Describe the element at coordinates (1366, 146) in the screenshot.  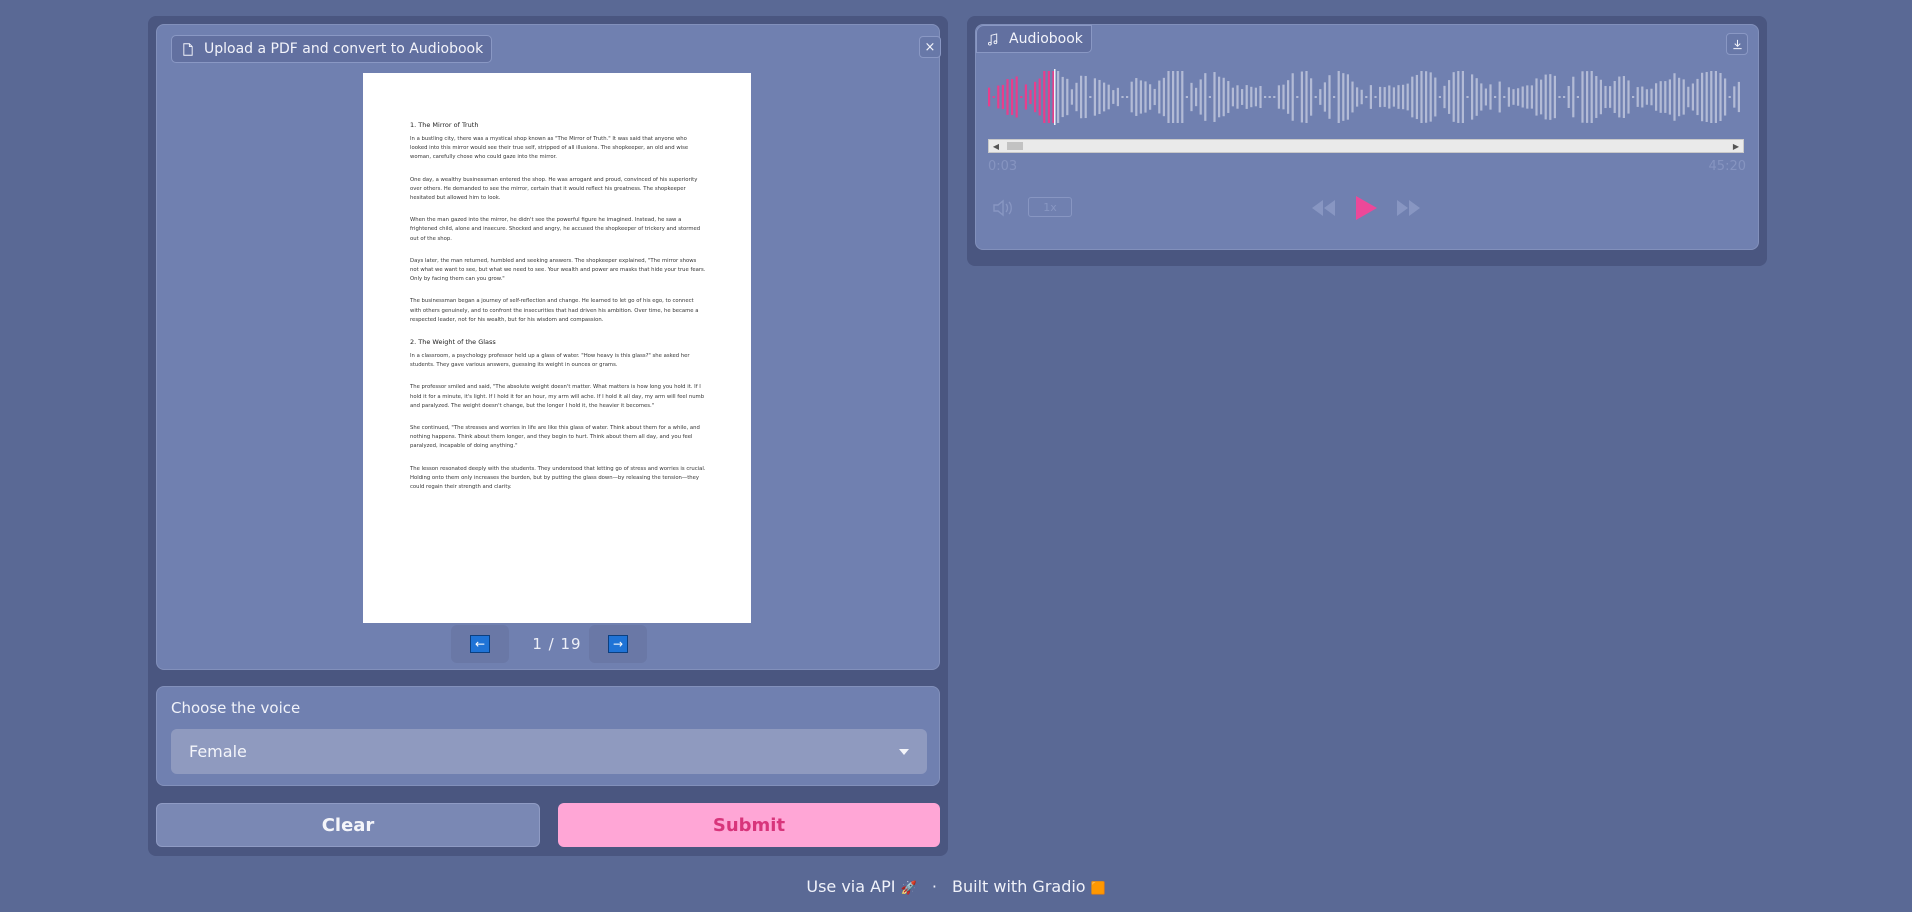
I see `waveform-scrollbar: ◀ ▶` at that location.